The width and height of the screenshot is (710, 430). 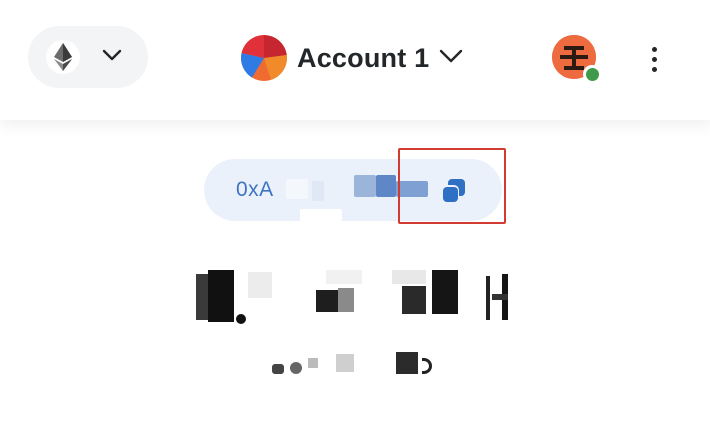 I want to click on network-chevron-down-icon, so click(x=112, y=57).